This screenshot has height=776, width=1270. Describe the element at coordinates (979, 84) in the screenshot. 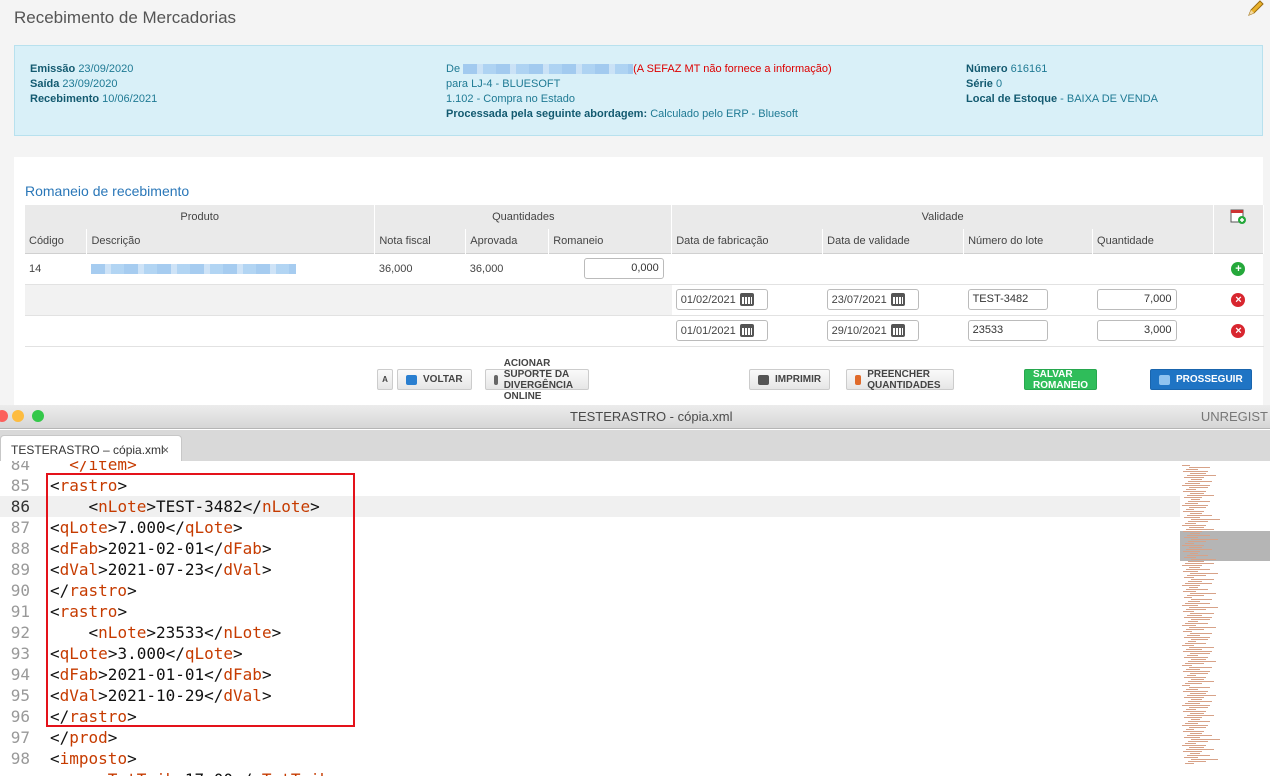

I see `serie-label: Série` at that location.